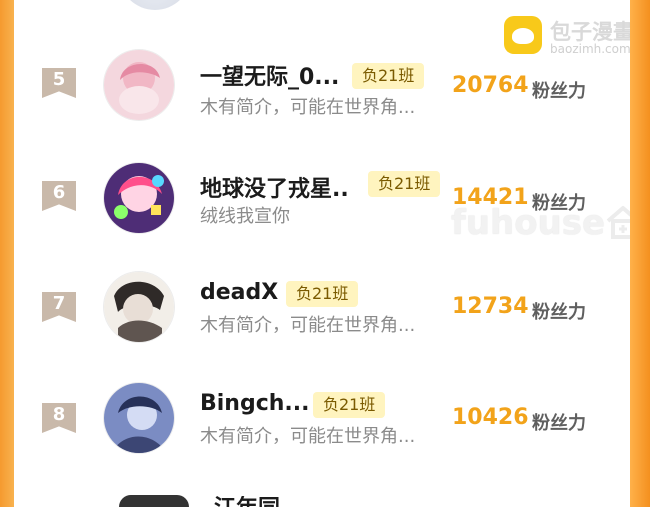  Describe the element at coordinates (139, 418) in the screenshot. I see `avatar-blue-icon` at that location.